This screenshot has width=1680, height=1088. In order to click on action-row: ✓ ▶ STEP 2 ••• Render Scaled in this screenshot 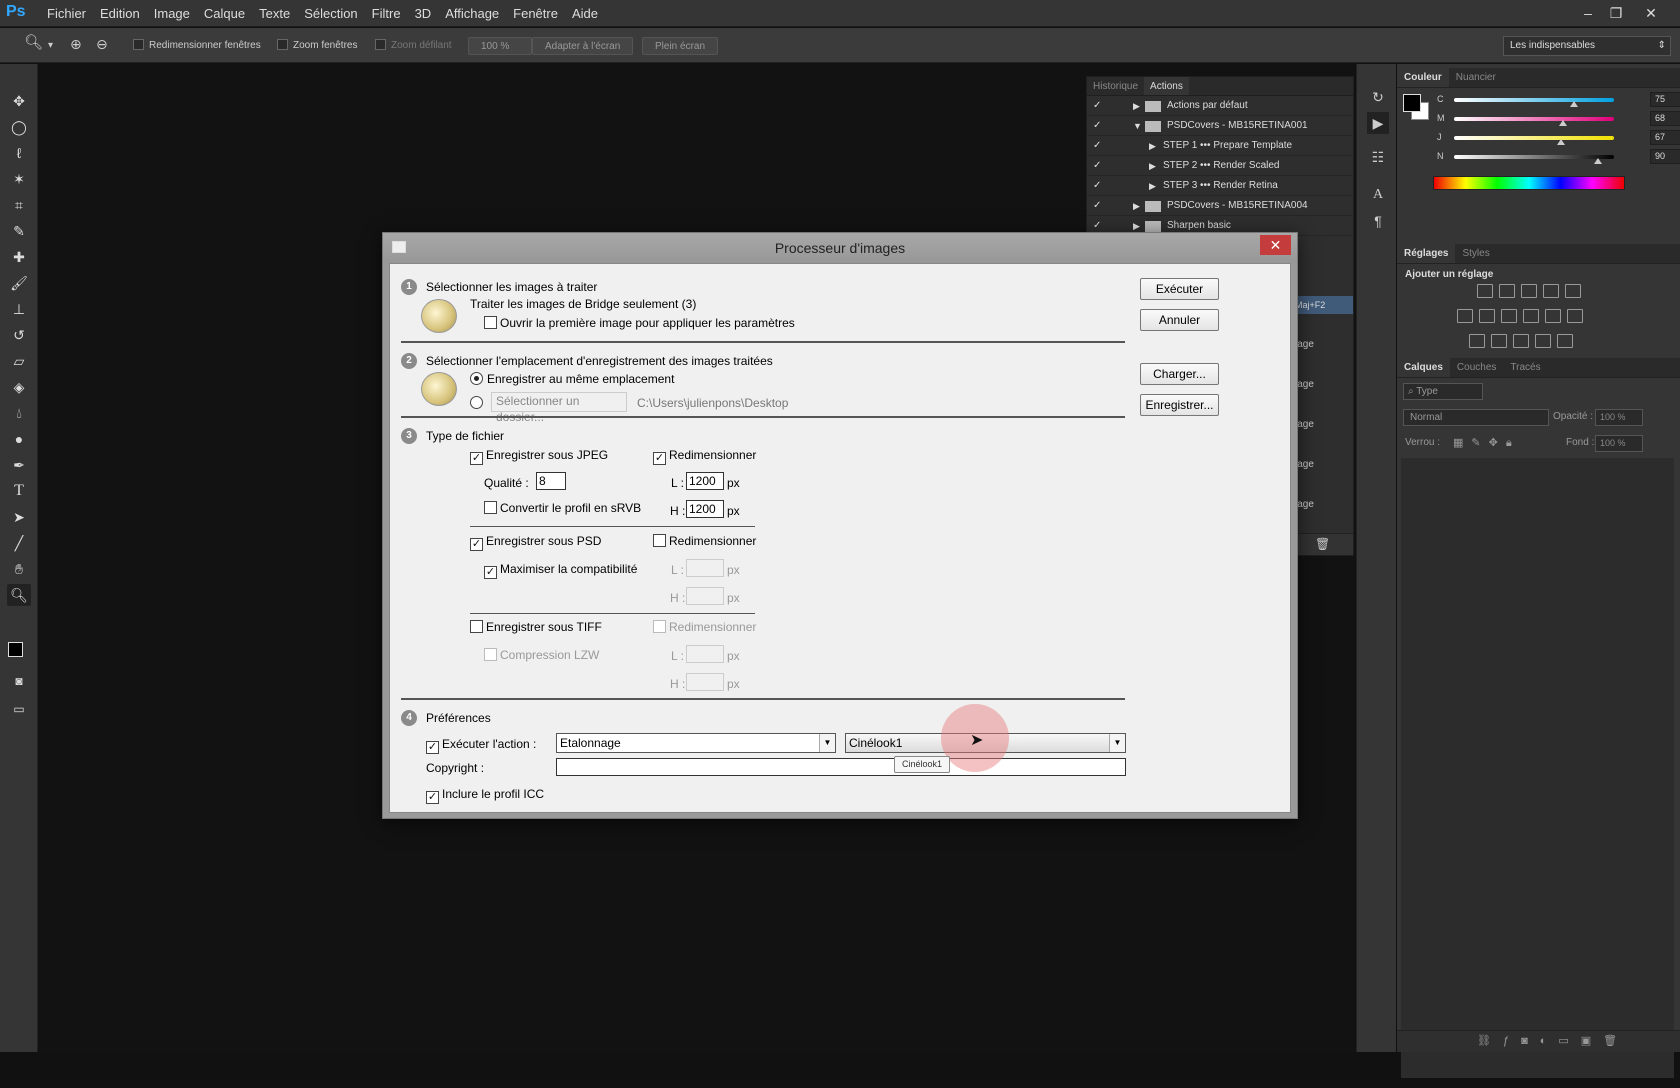, I will do `click(1220, 166)`.